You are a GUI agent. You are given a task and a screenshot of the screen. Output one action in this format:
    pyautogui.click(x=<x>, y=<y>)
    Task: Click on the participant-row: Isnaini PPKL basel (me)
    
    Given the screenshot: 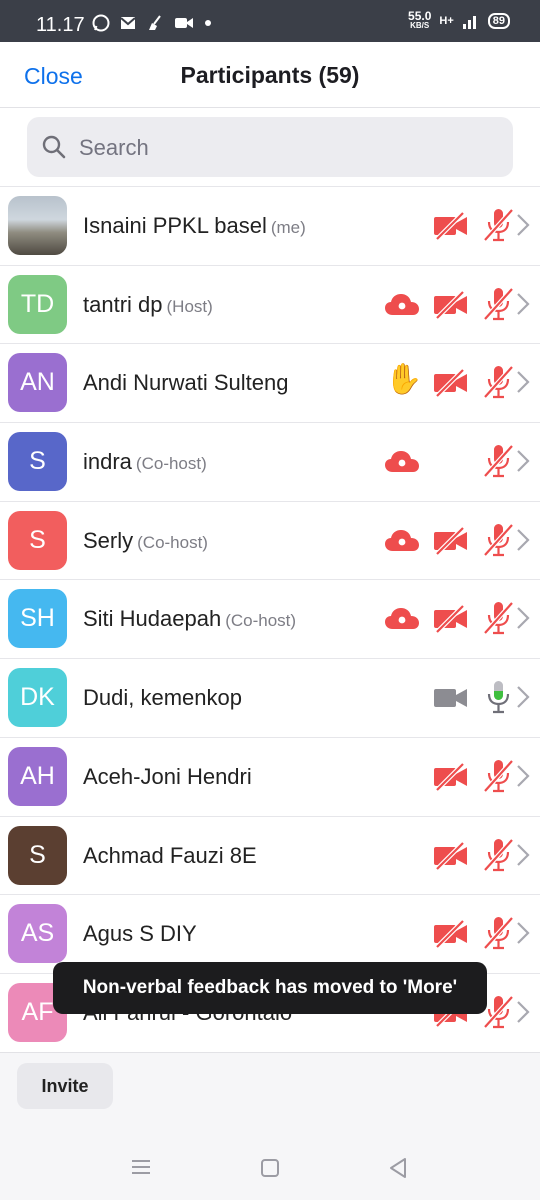 What is the action you would take?
    pyautogui.click(x=270, y=225)
    